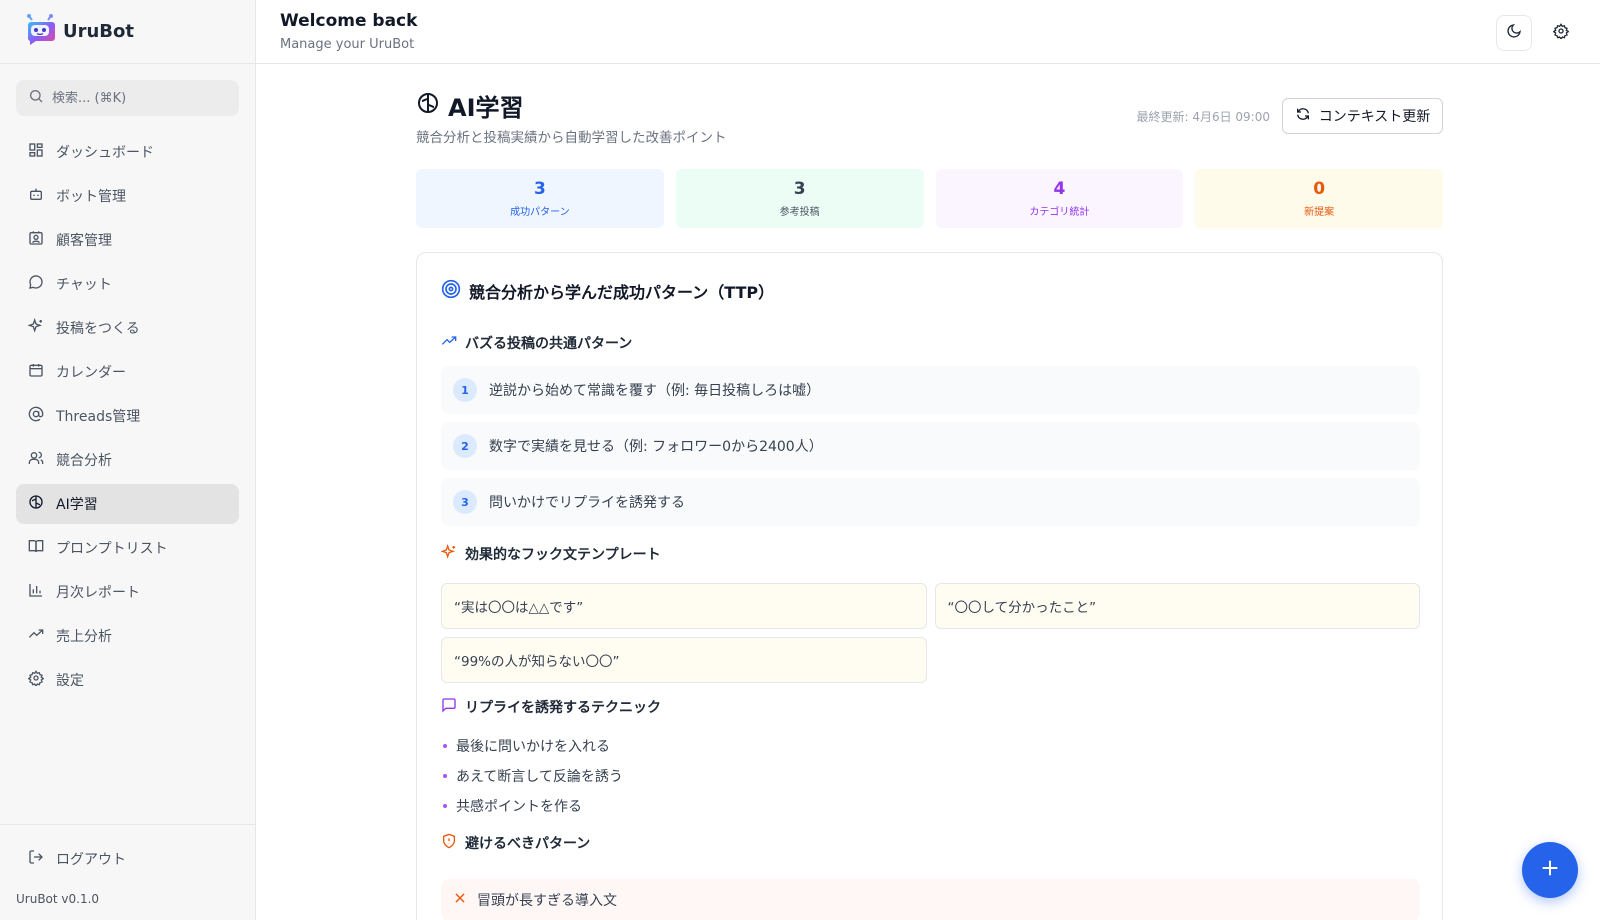 The height and width of the screenshot is (920, 1600). I want to click on refresh-label: コンテキスト更新, so click(1374, 117).